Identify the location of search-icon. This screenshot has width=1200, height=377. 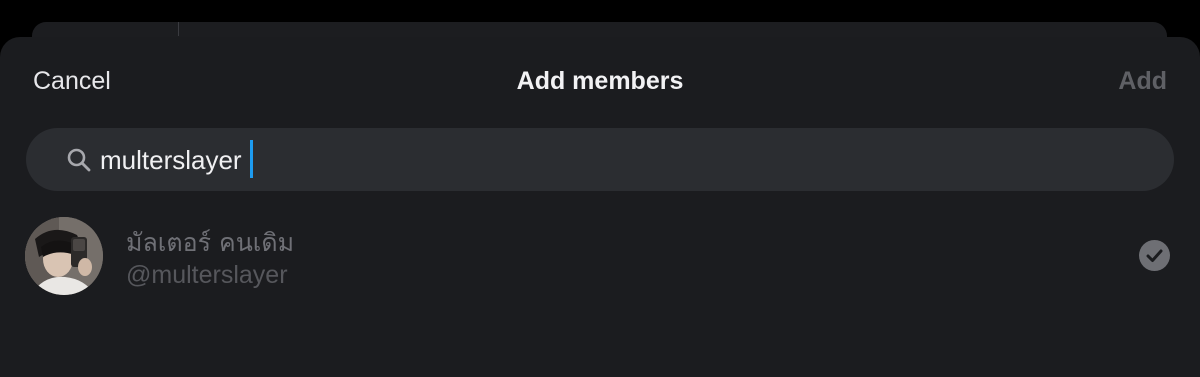
(79, 160).